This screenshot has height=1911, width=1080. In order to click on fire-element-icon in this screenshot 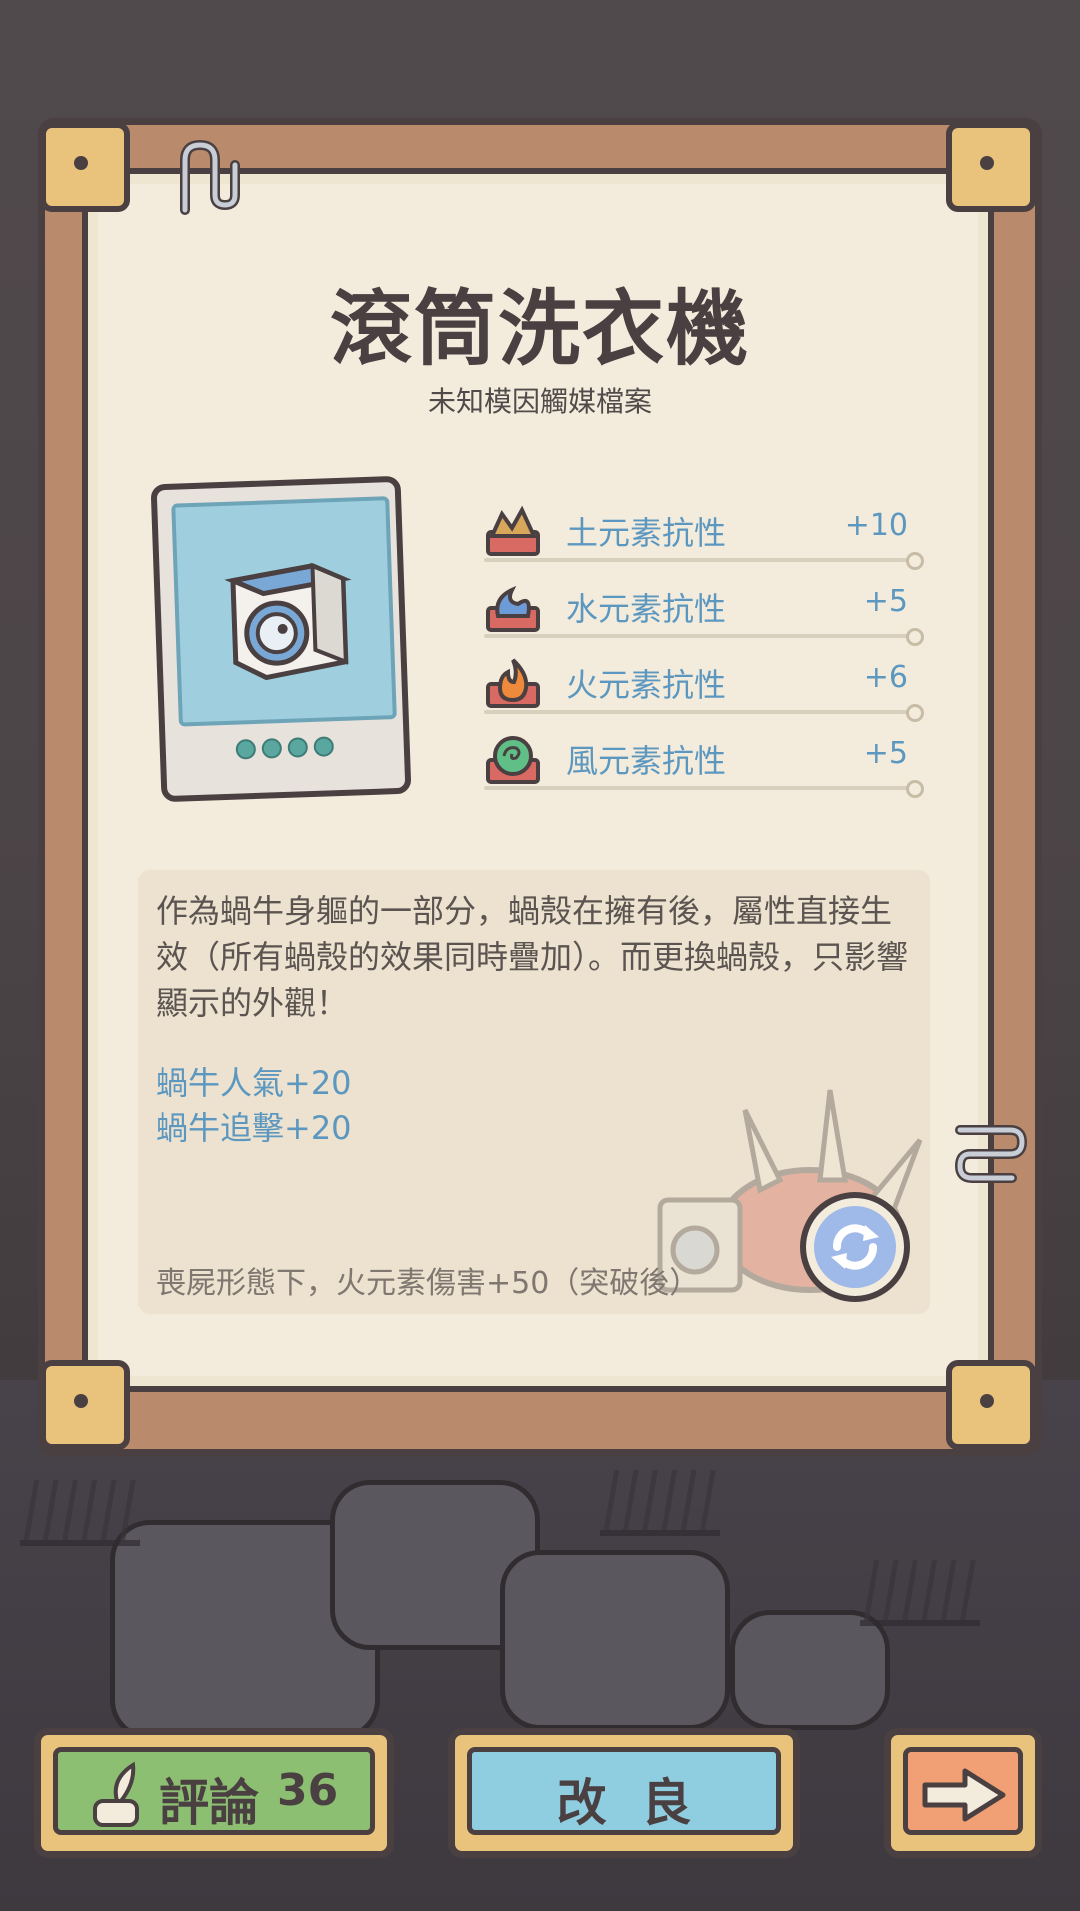, I will do `click(513, 683)`.